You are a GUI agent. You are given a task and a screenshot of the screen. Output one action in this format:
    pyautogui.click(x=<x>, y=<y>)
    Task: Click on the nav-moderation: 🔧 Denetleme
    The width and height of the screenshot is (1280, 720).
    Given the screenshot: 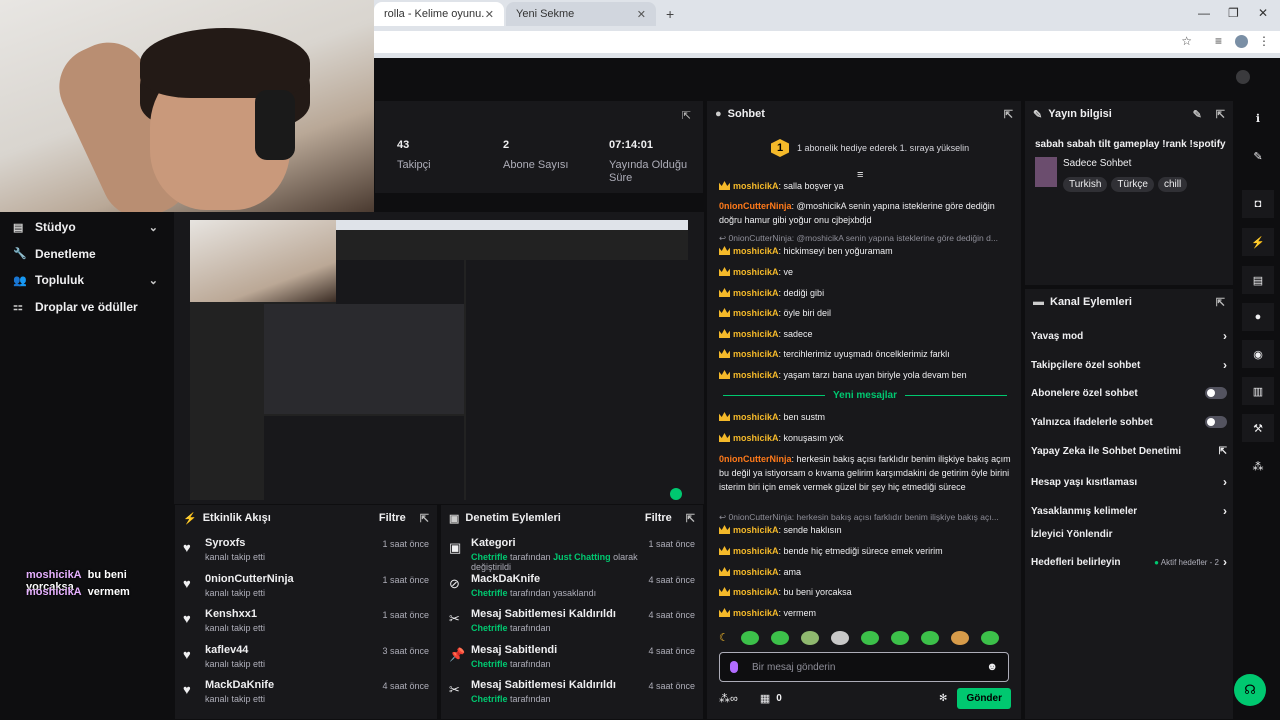 What is the action you would take?
    pyautogui.click(x=87, y=254)
    